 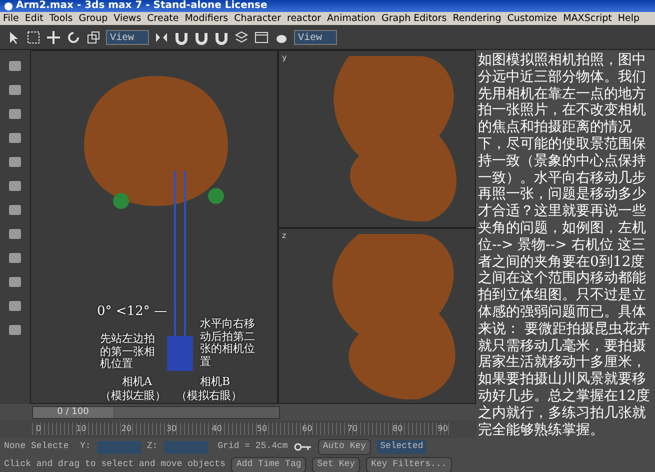 I want to click on menu-item: Tools, so click(x=61, y=18).